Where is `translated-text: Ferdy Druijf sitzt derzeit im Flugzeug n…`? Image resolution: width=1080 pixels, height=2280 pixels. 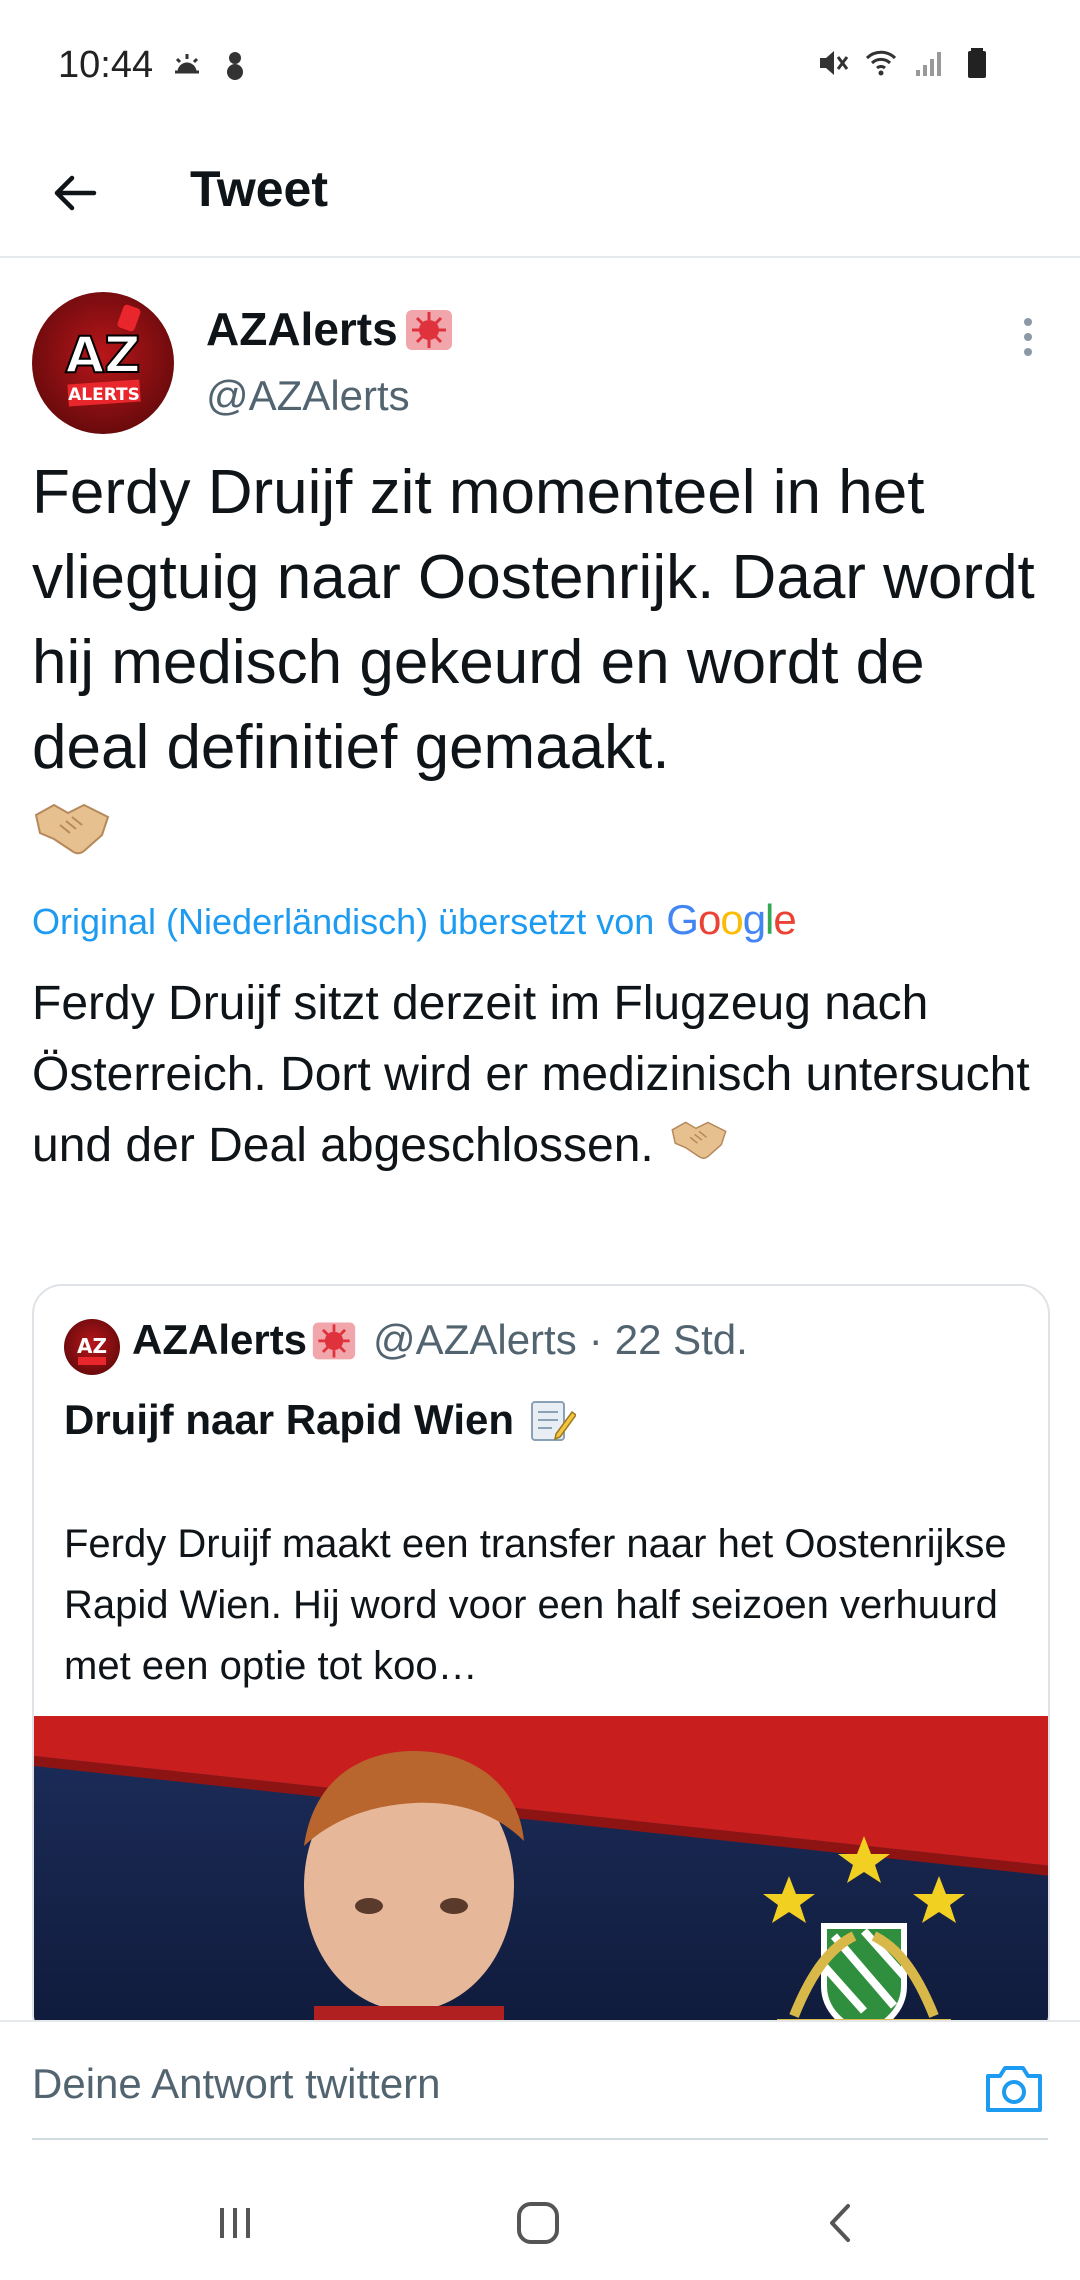
translated-text: Ferdy Druijf sitzt derzeit im Flugzeug n… is located at coordinates (537, 1076).